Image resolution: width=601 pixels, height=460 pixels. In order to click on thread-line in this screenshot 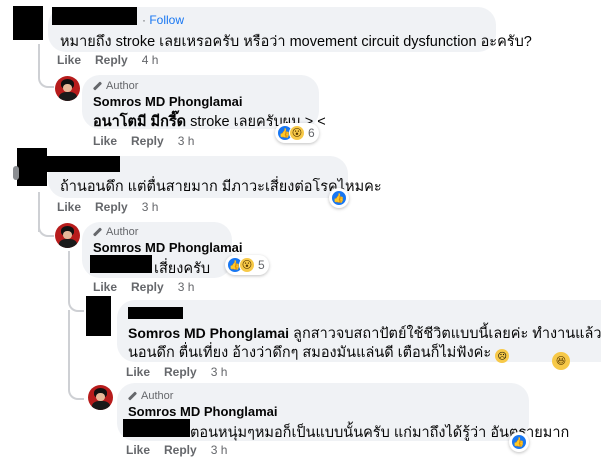, I will do `click(69, 271)`.